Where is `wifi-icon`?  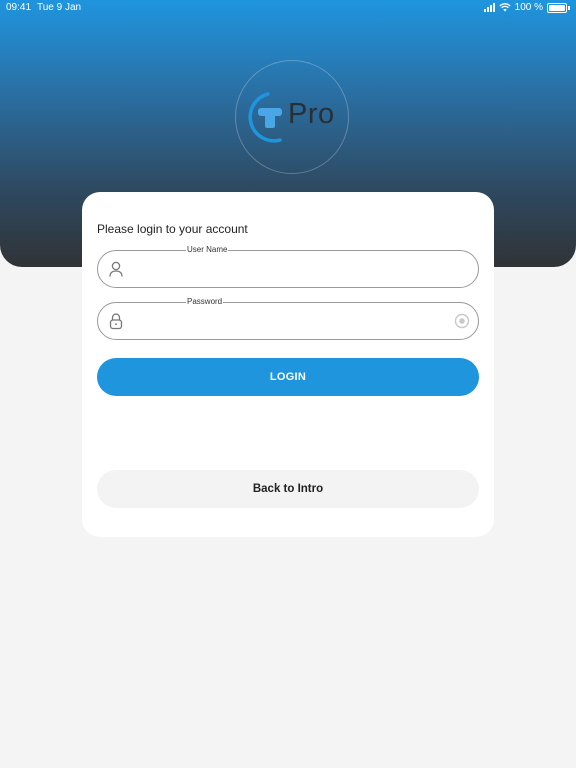
wifi-icon is located at coordinates (504, 7).